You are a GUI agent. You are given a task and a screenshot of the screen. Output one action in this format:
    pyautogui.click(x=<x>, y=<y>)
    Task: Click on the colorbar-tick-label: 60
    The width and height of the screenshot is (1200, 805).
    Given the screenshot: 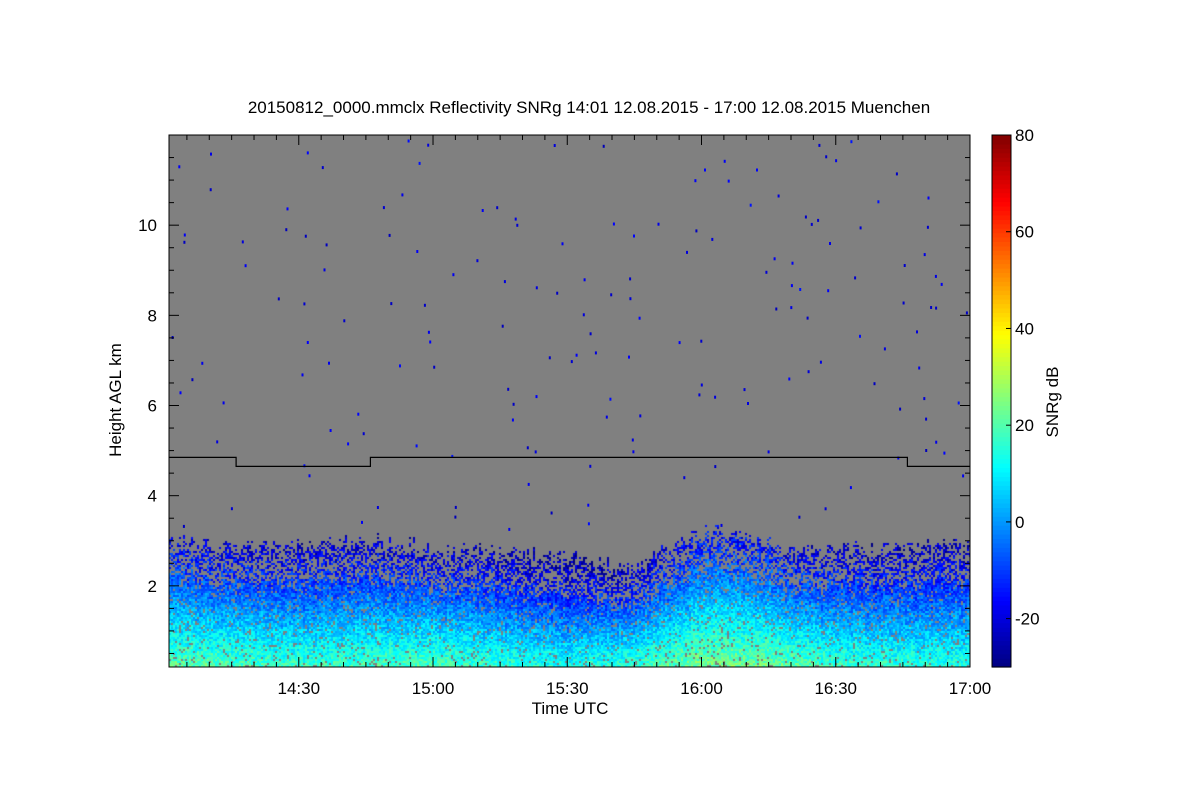 What is the action you would take?
    pyautogui.click(x=1024, y=232)
    